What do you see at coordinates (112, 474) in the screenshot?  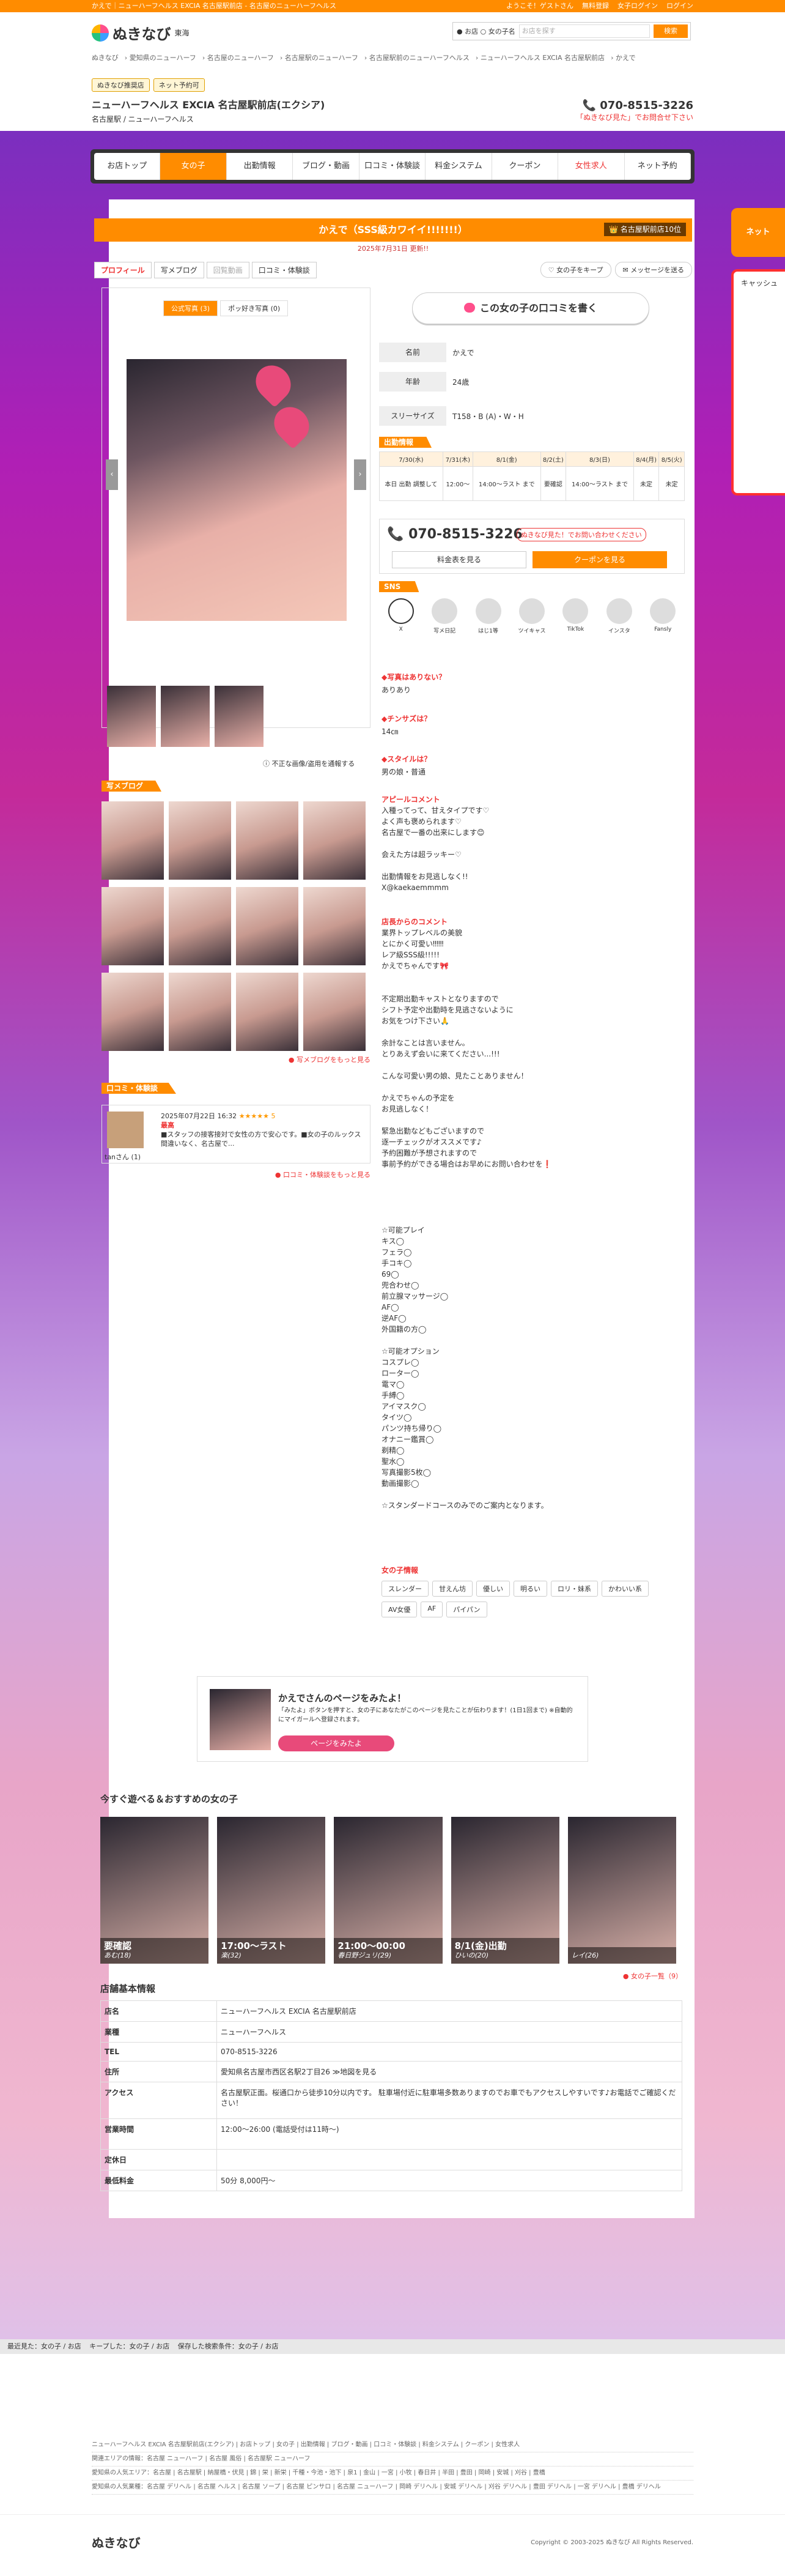 I see `prev-arrow-icon: ‹` at bounding box center [112, 474].